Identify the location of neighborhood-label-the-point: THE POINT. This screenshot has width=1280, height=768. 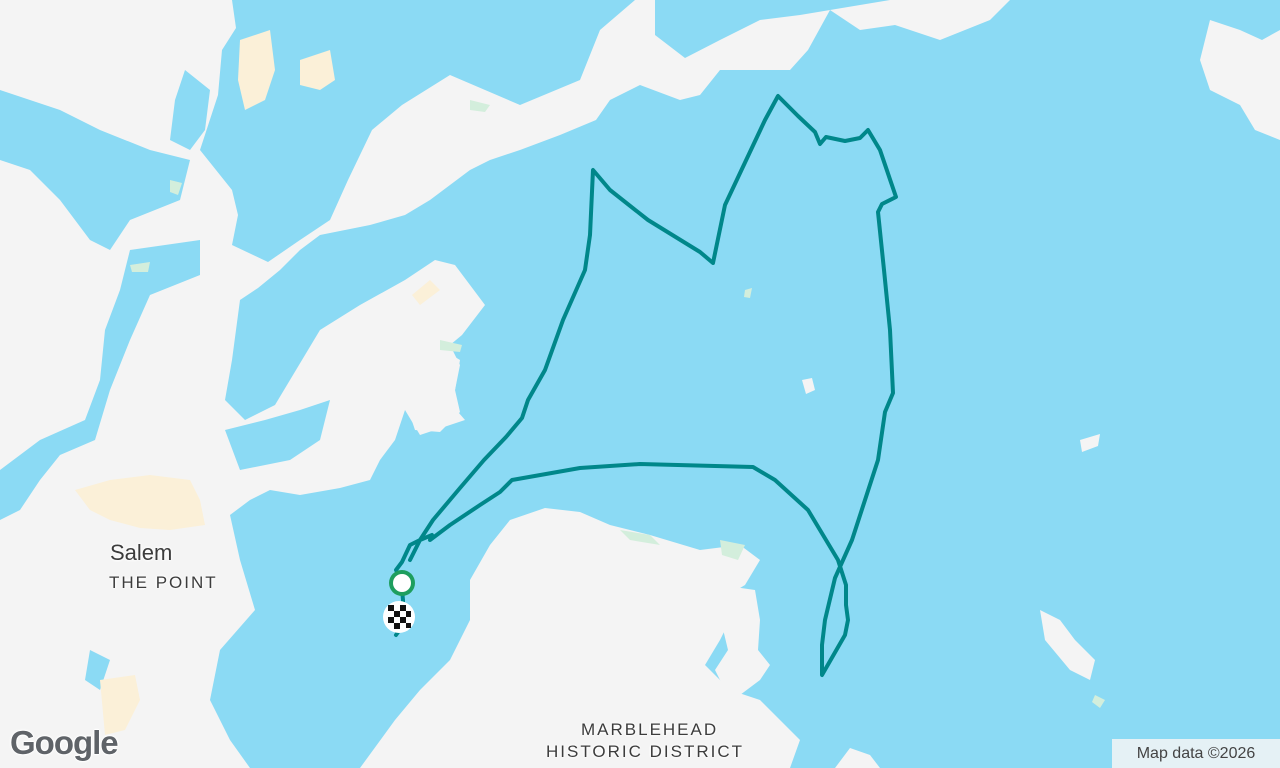
(163, 582).